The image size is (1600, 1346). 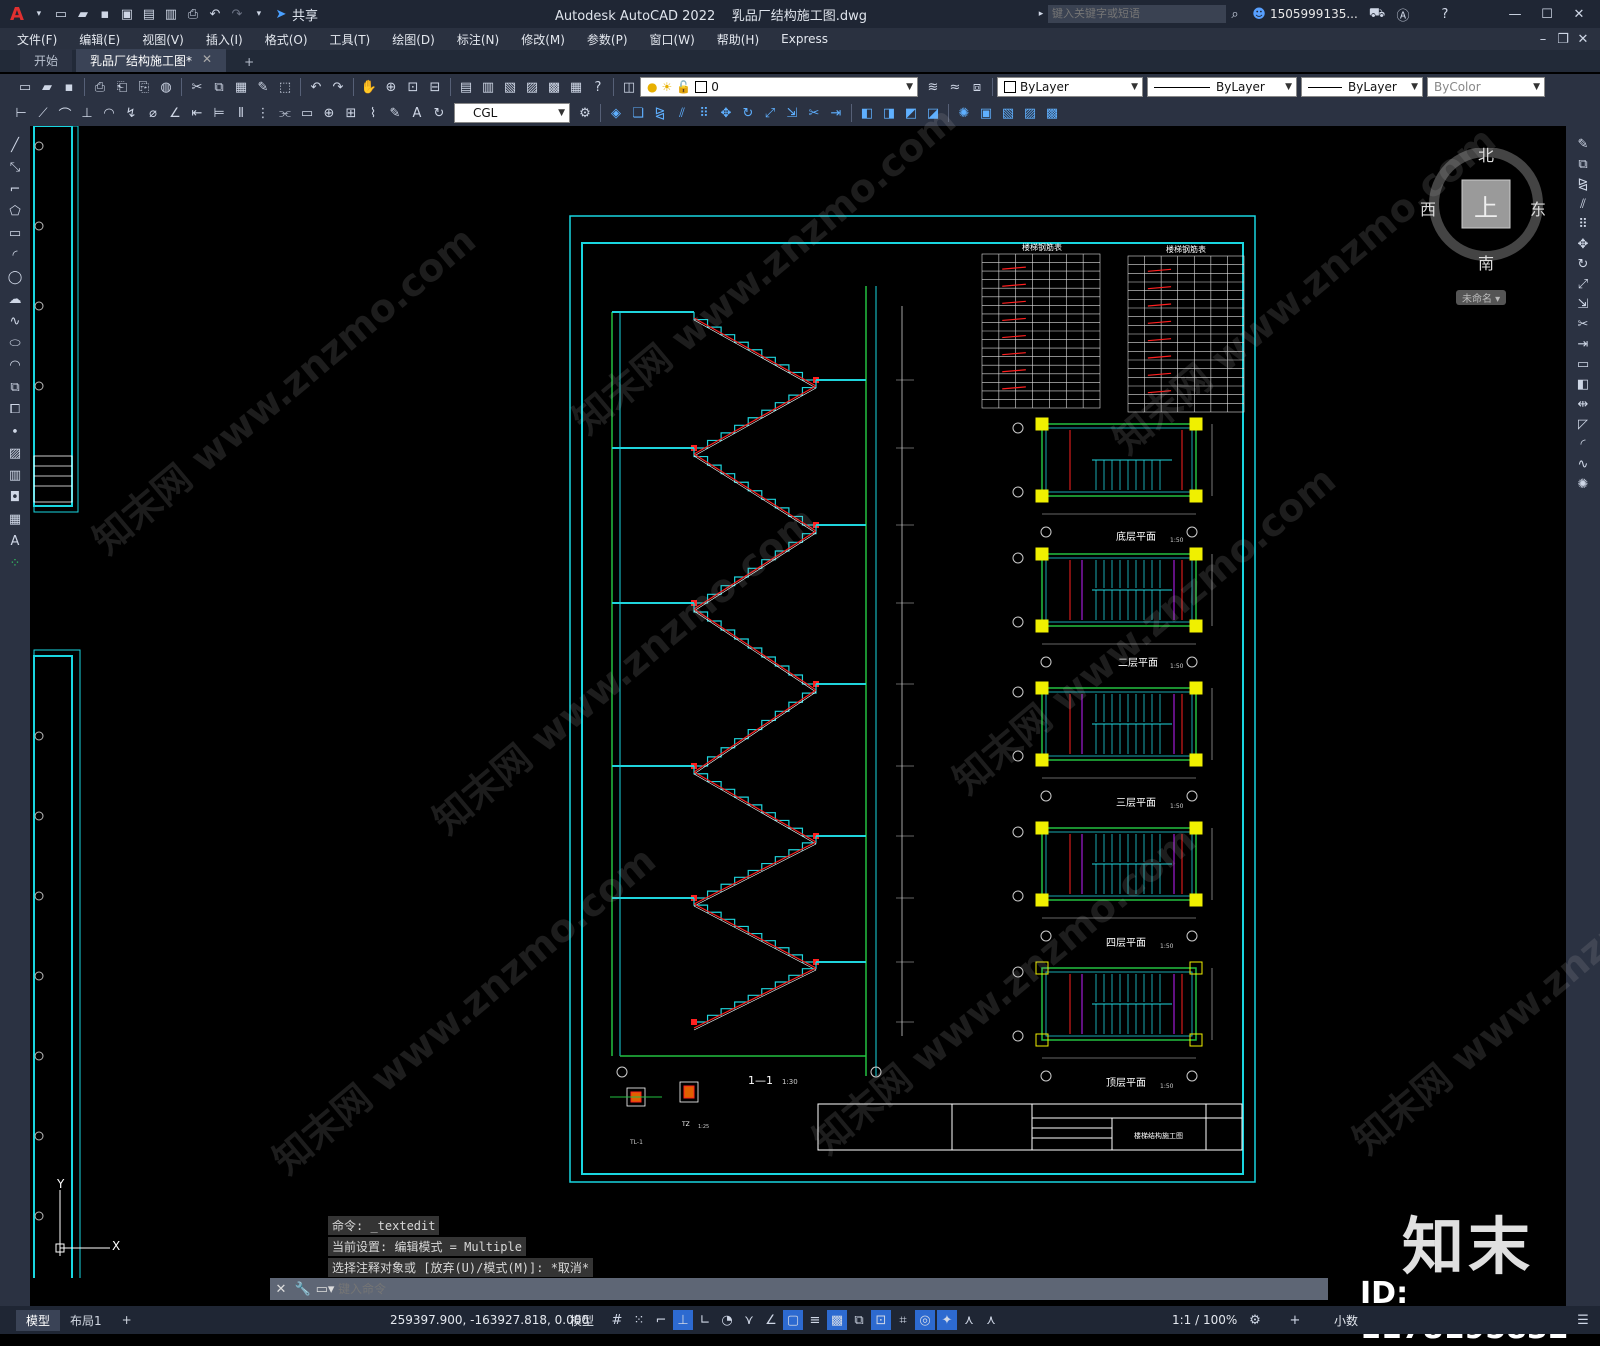 I want to click on array-icon: ⠿, so click(x=704, y=113).